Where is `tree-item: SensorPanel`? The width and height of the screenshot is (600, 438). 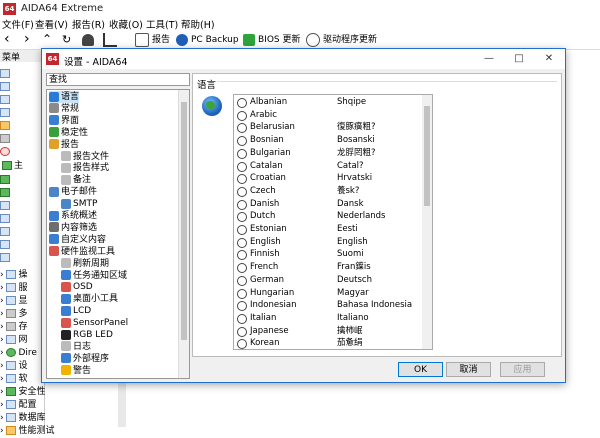 tree-item: SensorPanel is located at coordinates (94, 323).